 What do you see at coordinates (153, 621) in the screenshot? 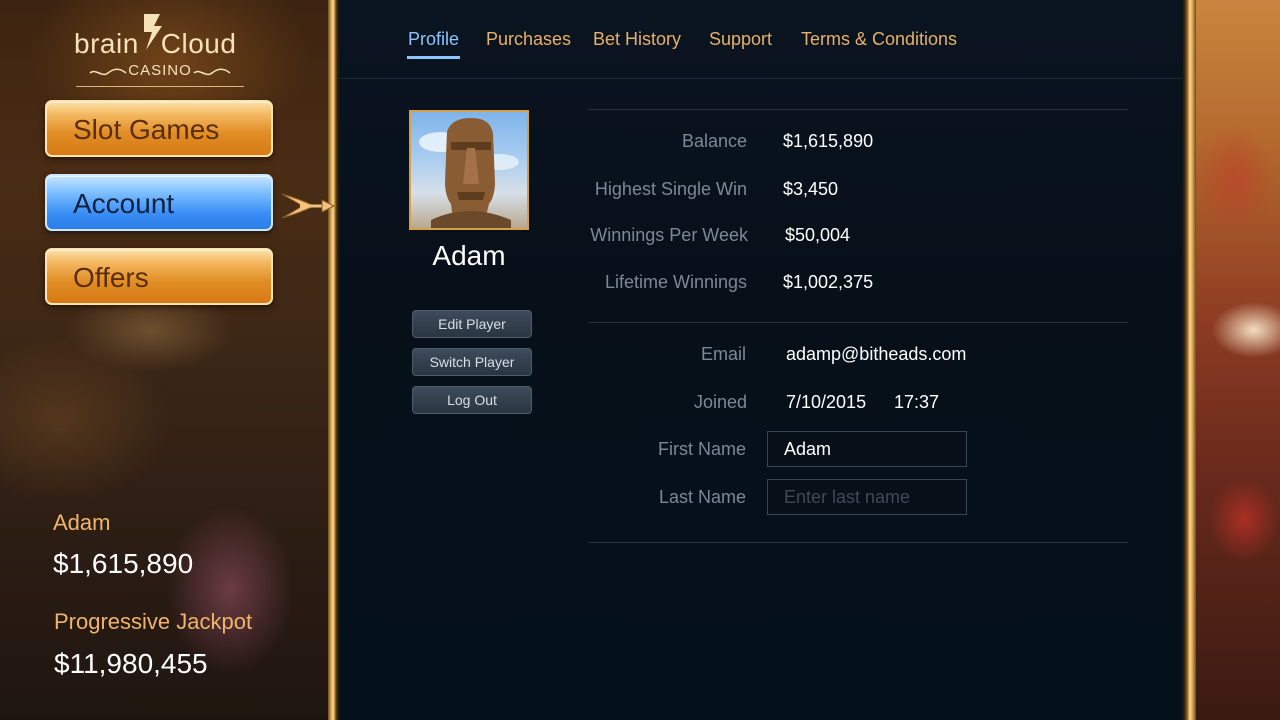
I see `jackpot-label: Progressive Jackpot` at bounding box center [153, 621].